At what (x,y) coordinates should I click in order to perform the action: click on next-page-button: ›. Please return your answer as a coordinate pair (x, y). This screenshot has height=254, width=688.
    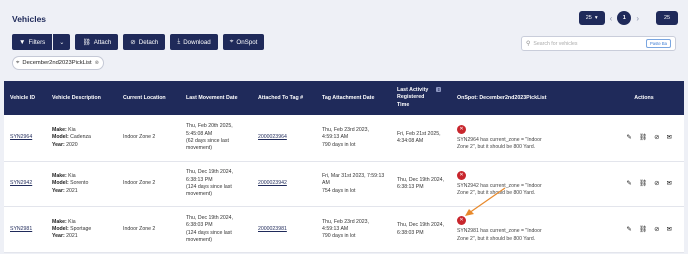
    Looking at the image, I should click on (637, 18).